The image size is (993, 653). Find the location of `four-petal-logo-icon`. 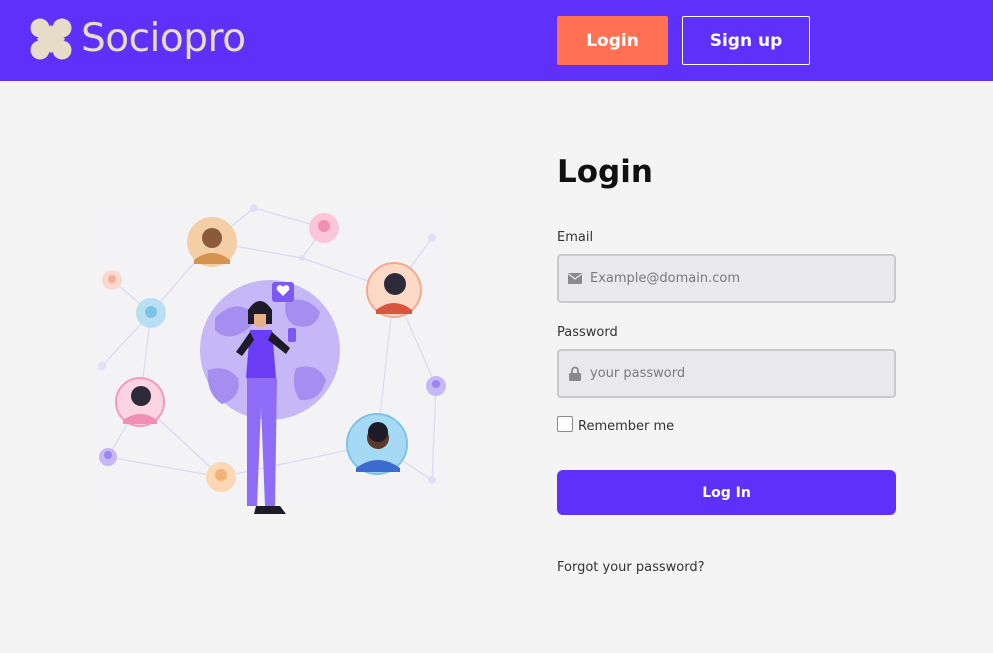

four-petal-logo-icon is located at coordinates (51, 39).